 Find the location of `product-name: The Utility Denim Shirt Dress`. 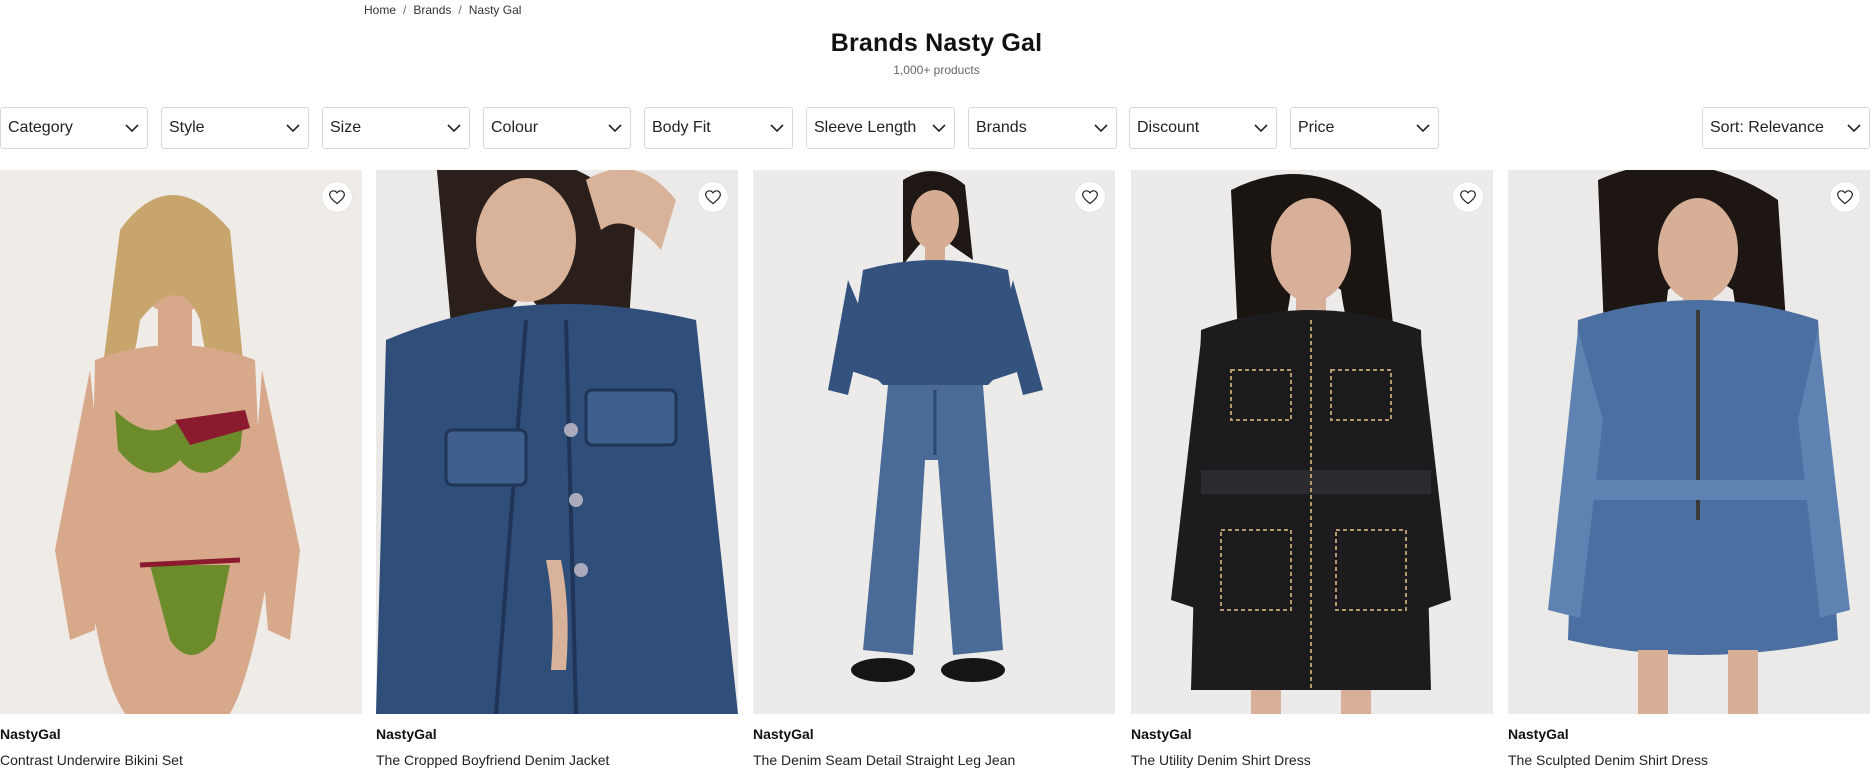

product-name: The Utility Denim Shirt Dress is located at coordinates (1312, 760).